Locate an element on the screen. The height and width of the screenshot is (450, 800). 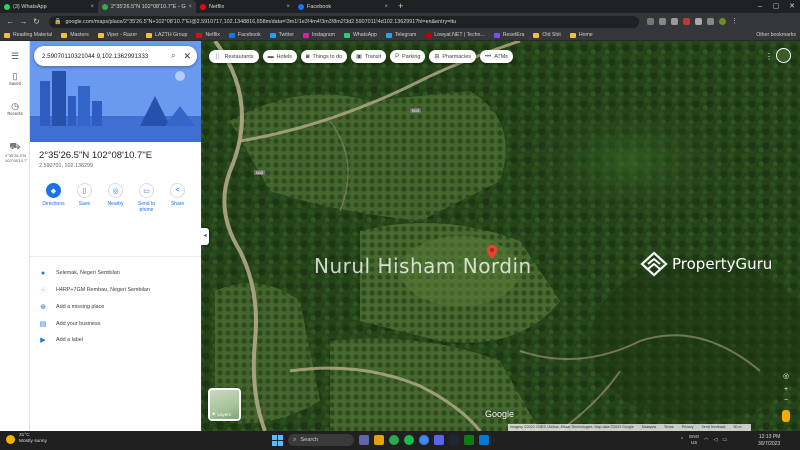
xbox-icon is located at coordinates (469, 440).